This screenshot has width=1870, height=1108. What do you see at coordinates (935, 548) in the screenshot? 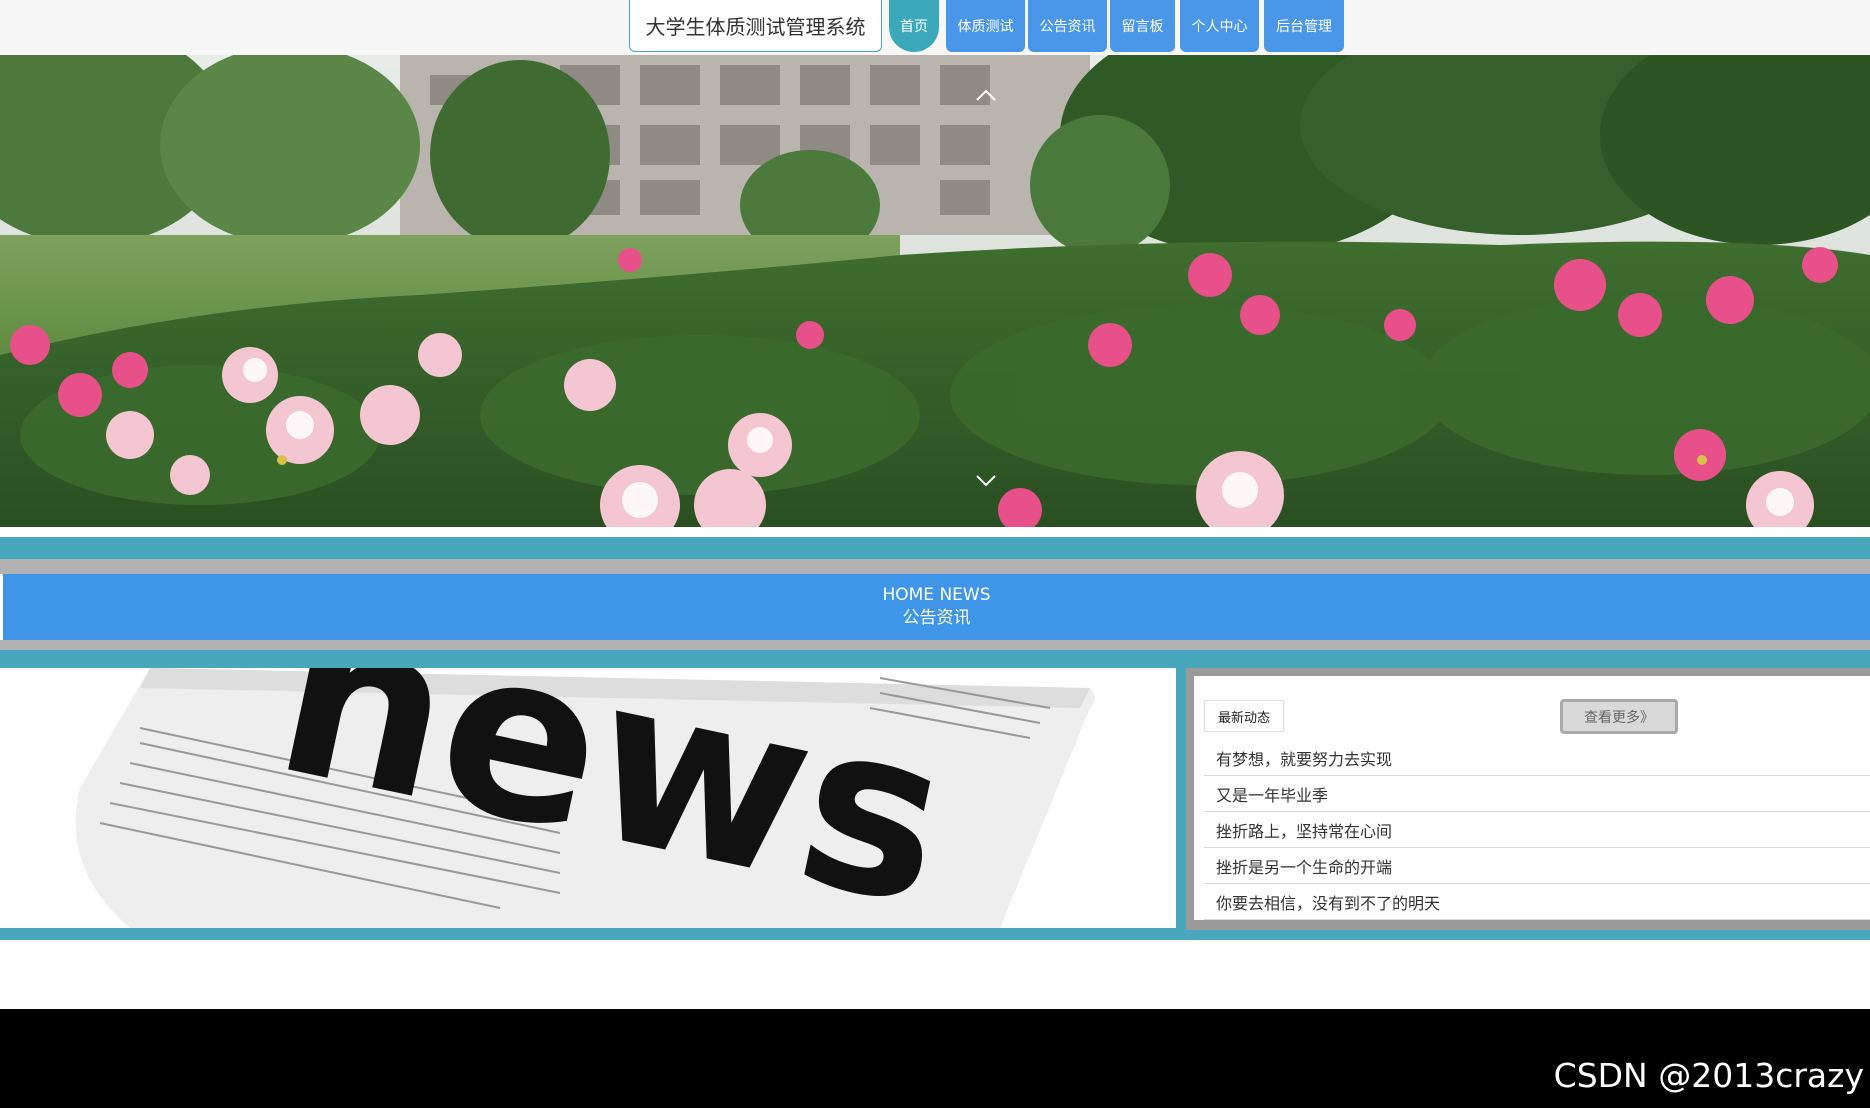
I see `section-divider-top` at bounding box center [935, 548].